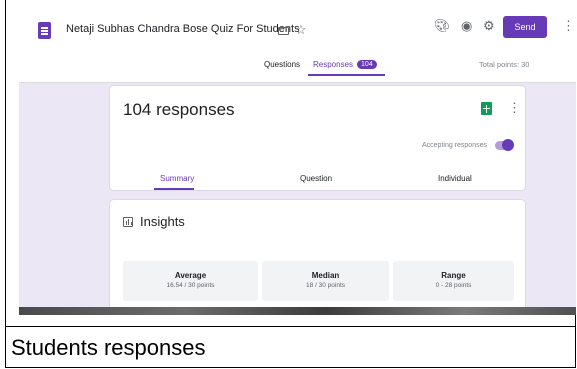  I want to click on stat-range-value: 0 - 28 points, so click(453, 285).